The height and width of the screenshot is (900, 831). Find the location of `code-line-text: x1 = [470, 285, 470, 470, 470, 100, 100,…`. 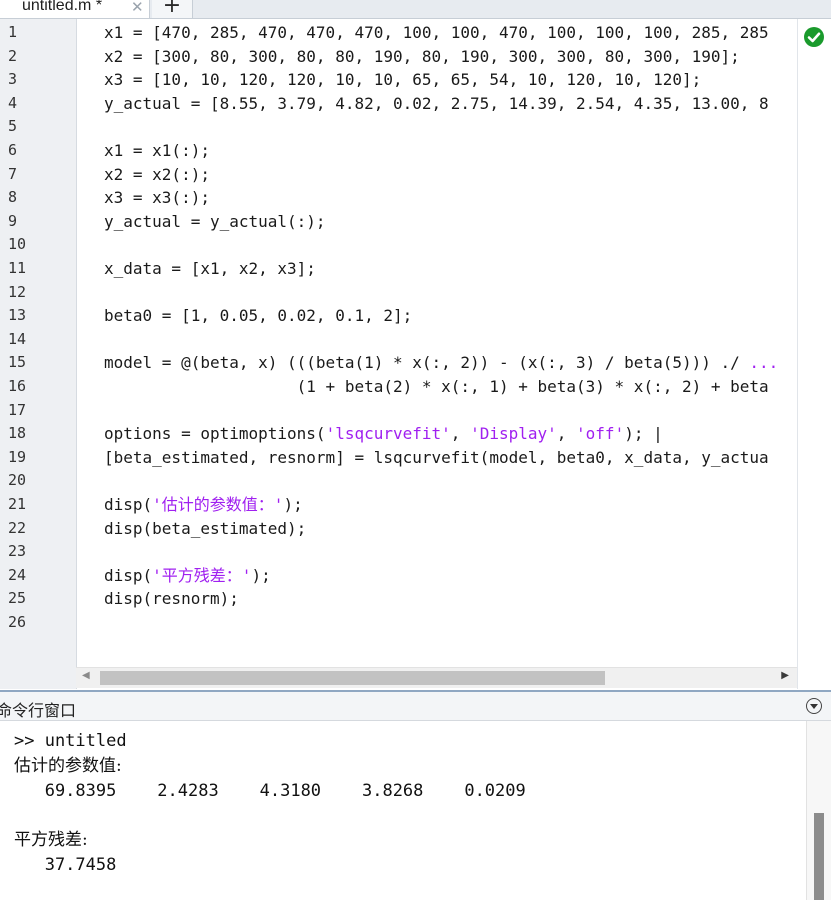

code-line-text: x1 = [470, 285, 470, 470, 470, 100, 100,… is located at coordinates (436, 32).